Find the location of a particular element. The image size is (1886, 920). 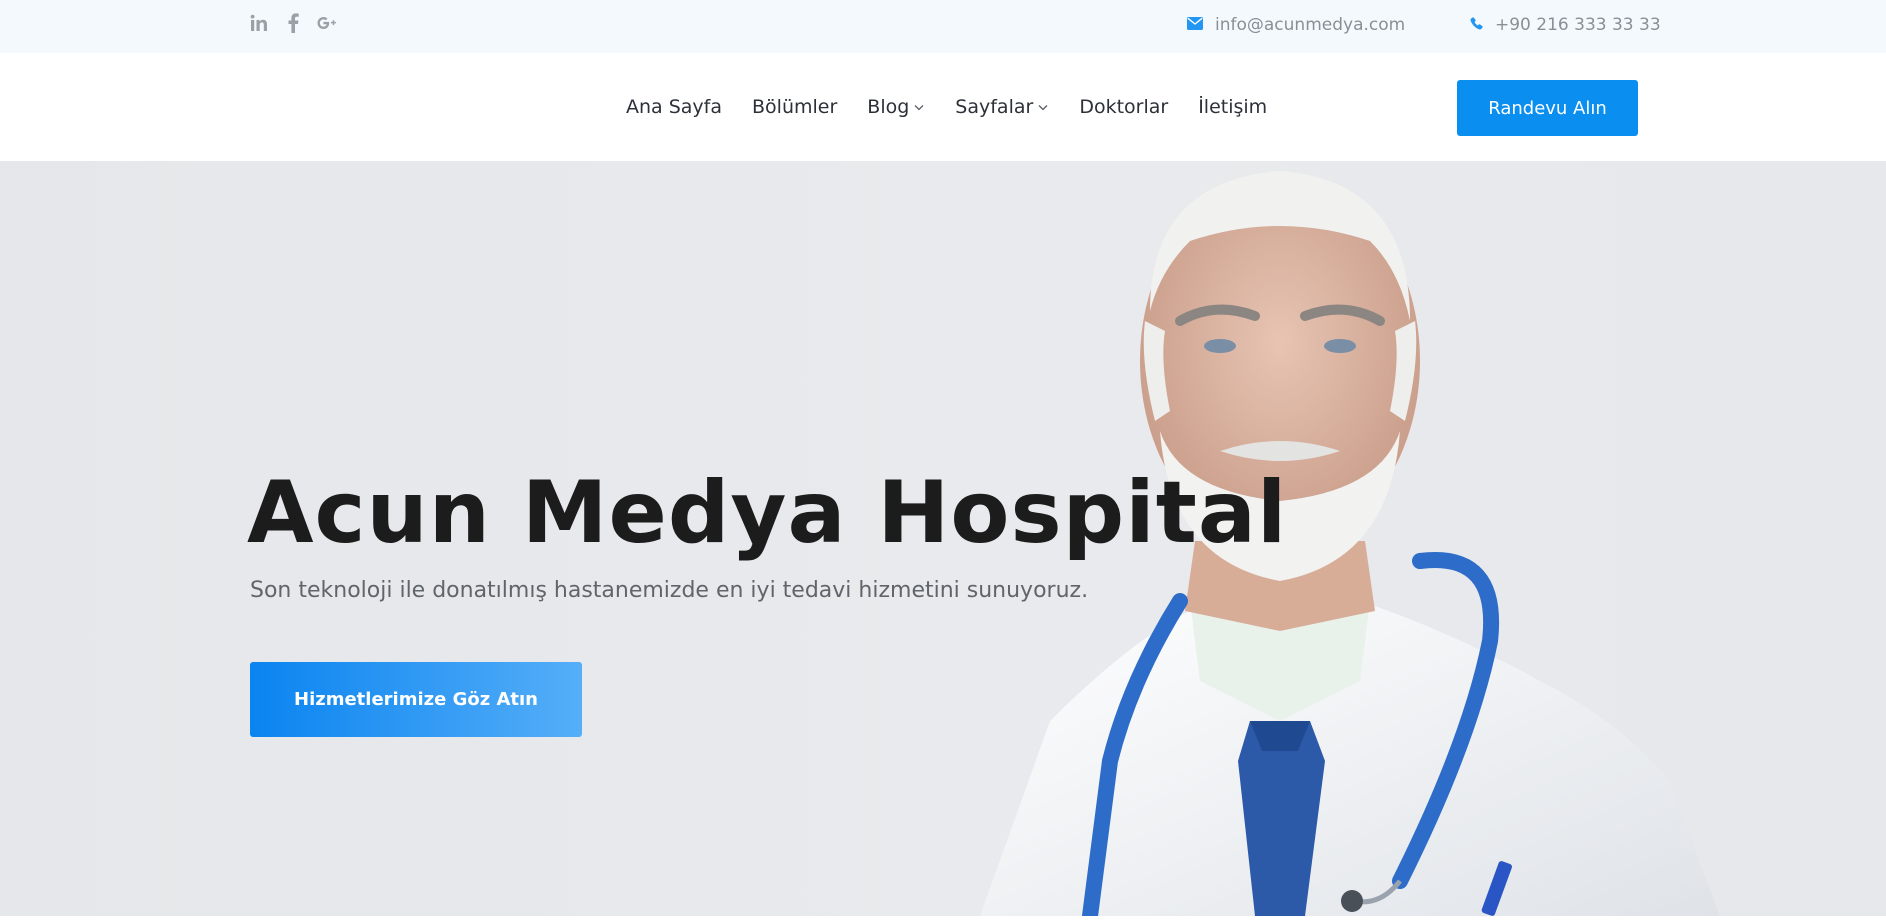

nav-item-label: İletişim is located at coordinates (1233, 107).